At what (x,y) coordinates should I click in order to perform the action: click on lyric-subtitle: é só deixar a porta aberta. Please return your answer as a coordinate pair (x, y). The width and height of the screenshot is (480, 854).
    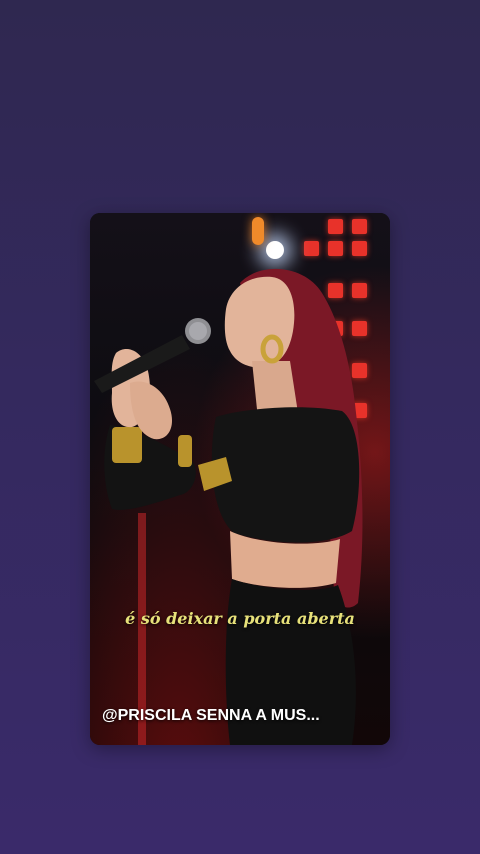
    Looking at the image, I should click on (240, 618).